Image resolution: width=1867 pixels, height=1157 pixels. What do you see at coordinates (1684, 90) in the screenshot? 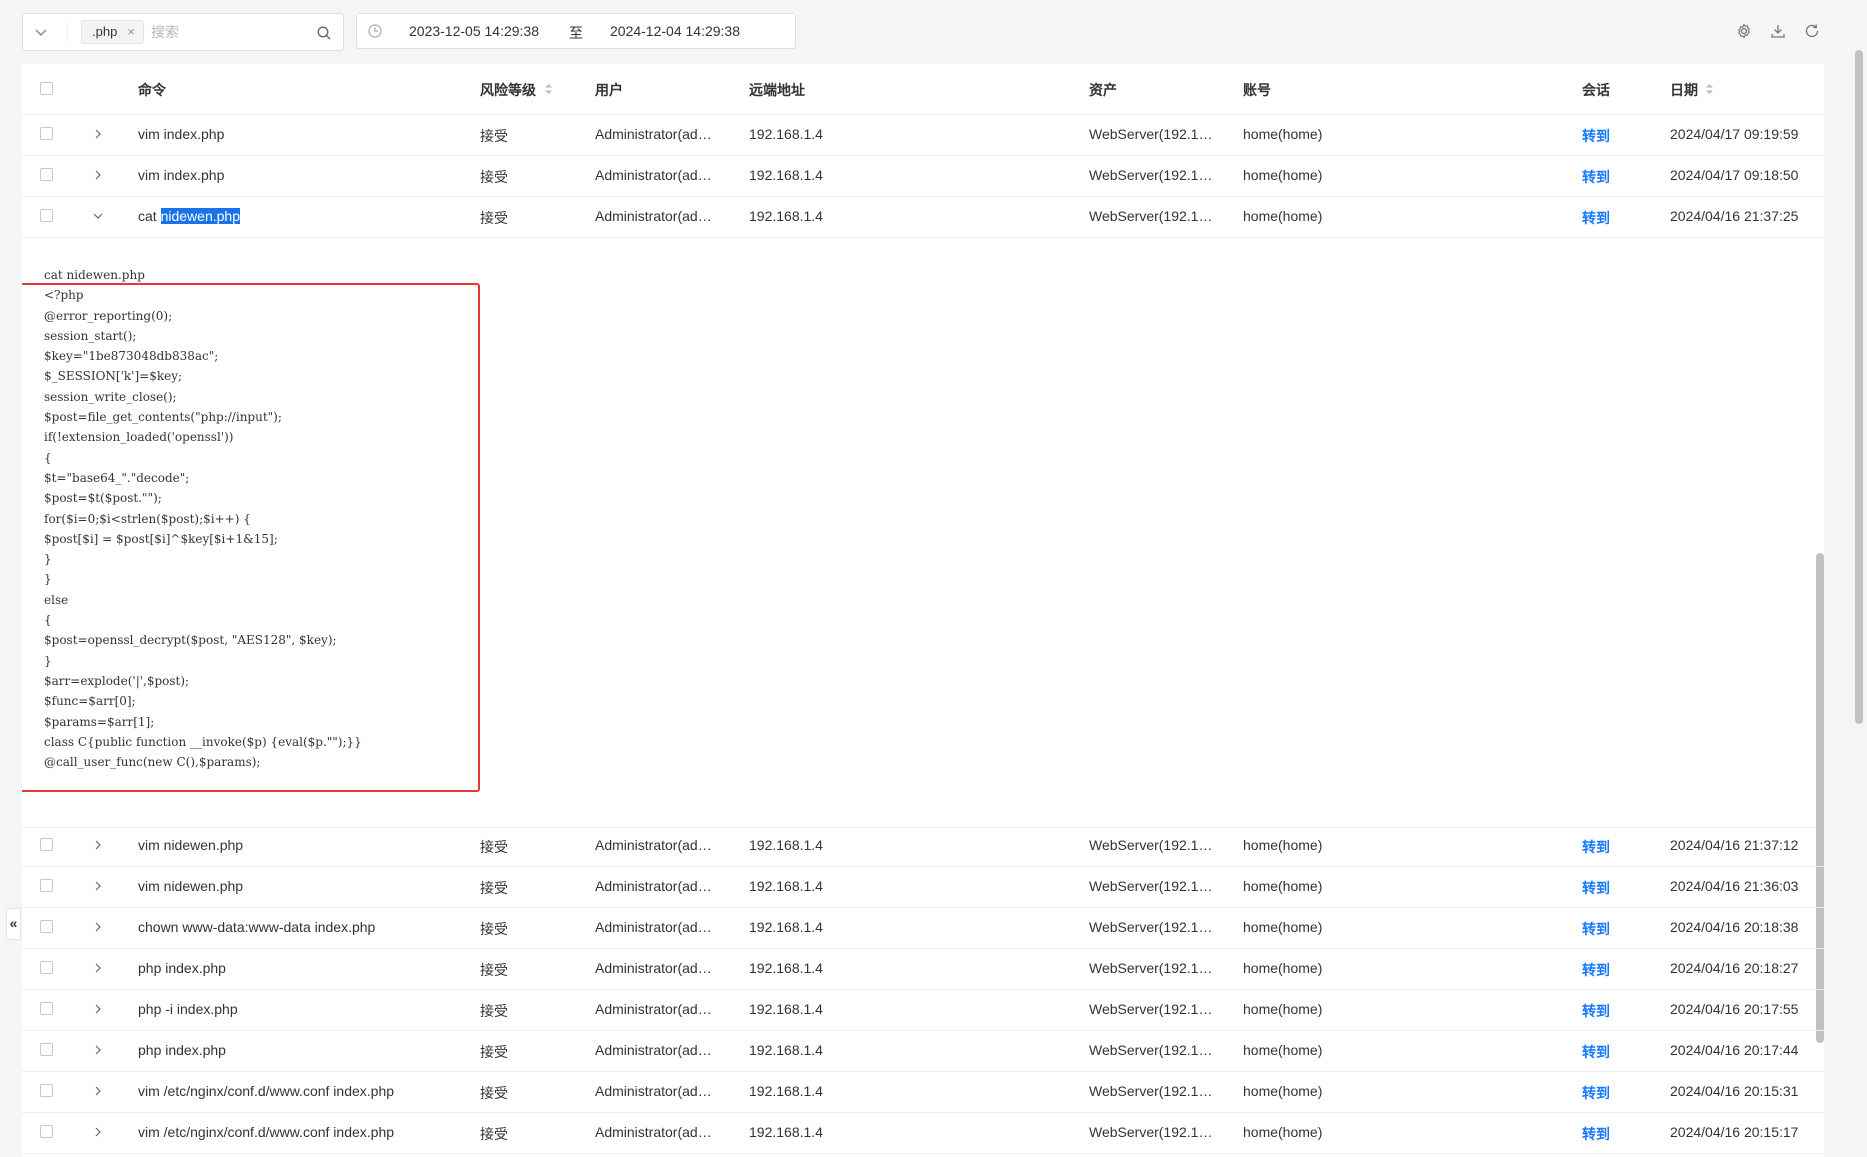
I see `header-date: 日期` at bounding box center [1684, 90].